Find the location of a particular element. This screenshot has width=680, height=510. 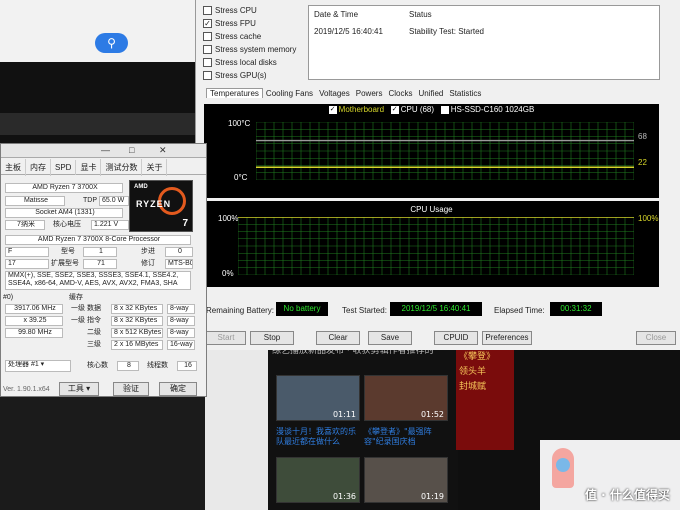

cache-l2-label: 二级 is located at coordinates (94, 332).